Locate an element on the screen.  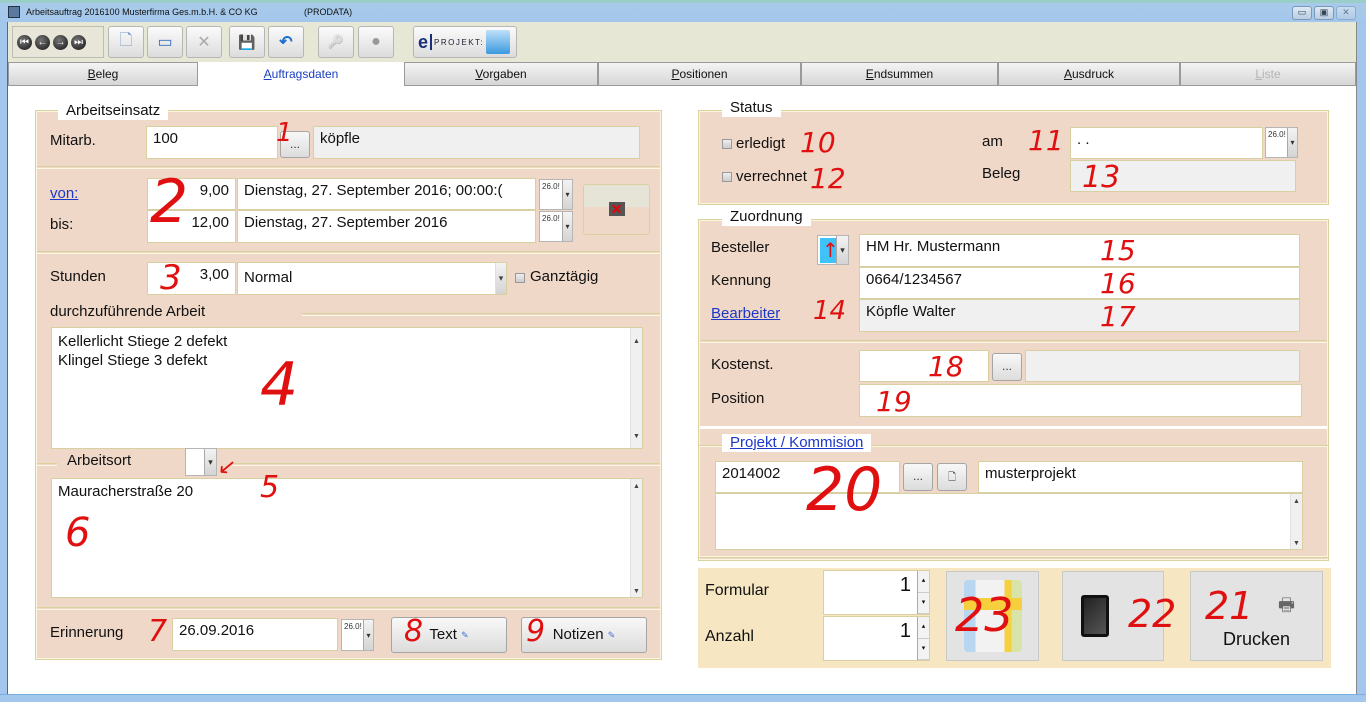
bis-date-input: Dienstag, 27. September 2016 is located at coordinates (386, 226).